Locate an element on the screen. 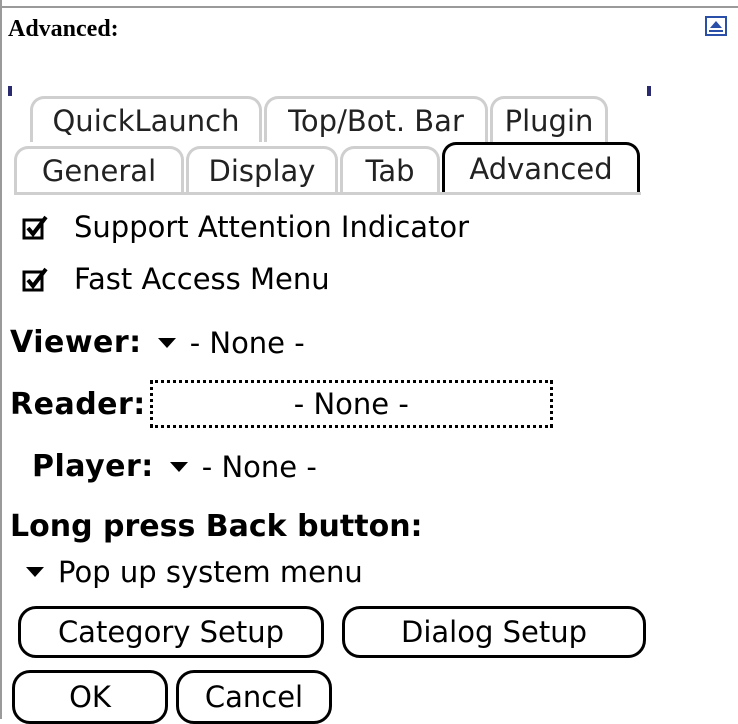 This screenshot has width=738, height=724. support-attention-option: Support Attention Indicator is located at coordinates (245, 227).